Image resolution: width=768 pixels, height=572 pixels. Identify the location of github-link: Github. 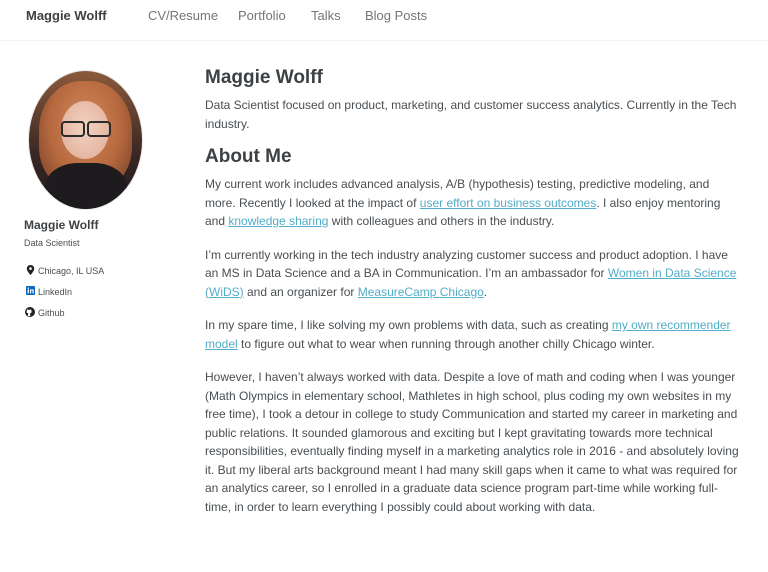
(94, 312).